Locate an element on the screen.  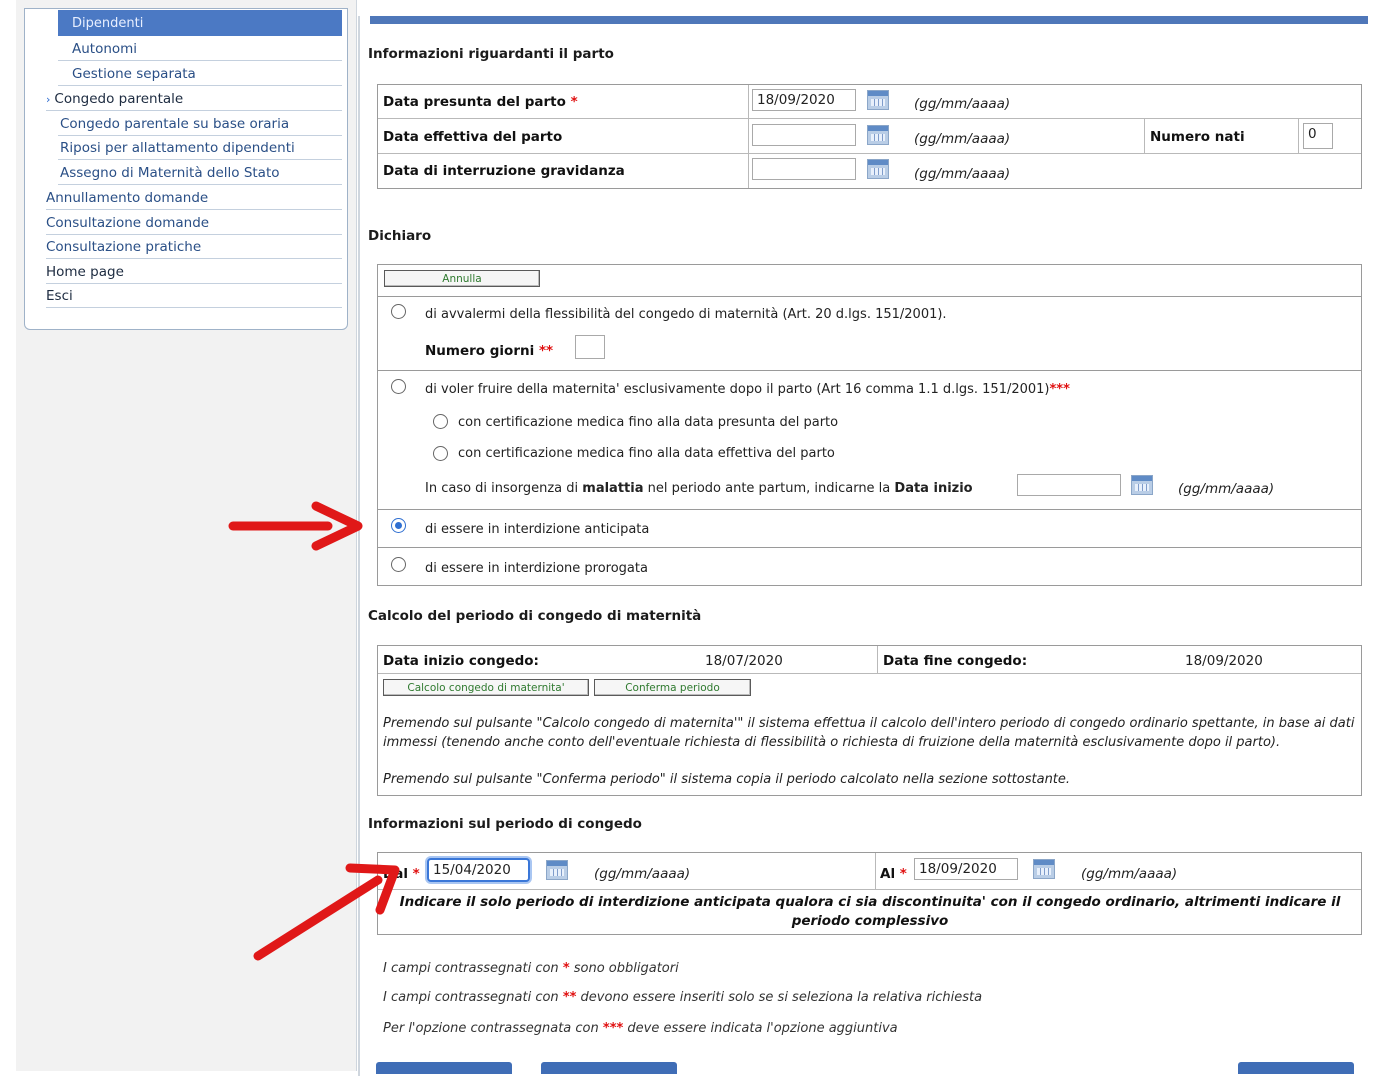
sidebar-item-dipendenti: Dipendenti is located at coordinates (200, 23).